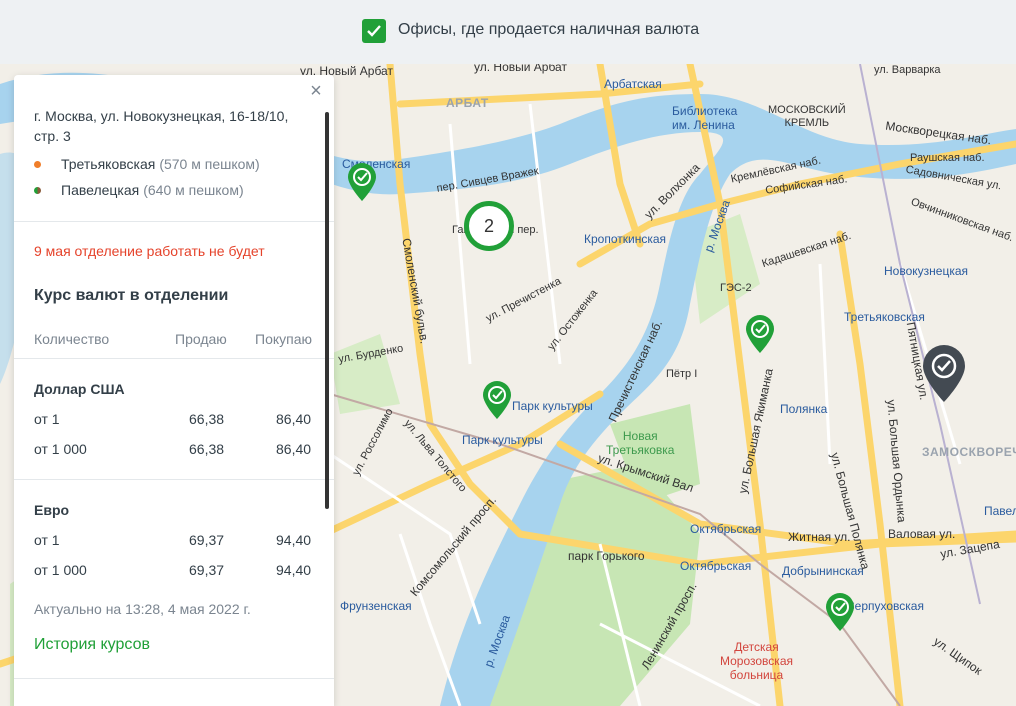  What do you see at coordinates (682, 374) in the screenshot?
I see `landmark-label: Пётр I` at bounding box center [682, 374].